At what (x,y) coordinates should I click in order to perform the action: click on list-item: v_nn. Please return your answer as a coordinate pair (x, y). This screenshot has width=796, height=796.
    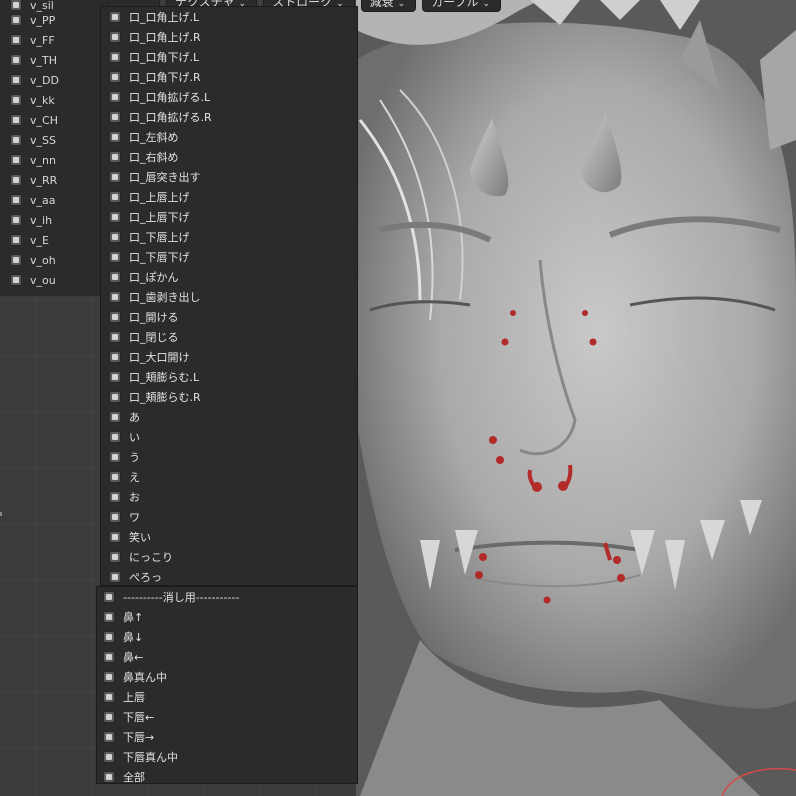
    Looking at the image, I should click on (53, 160).